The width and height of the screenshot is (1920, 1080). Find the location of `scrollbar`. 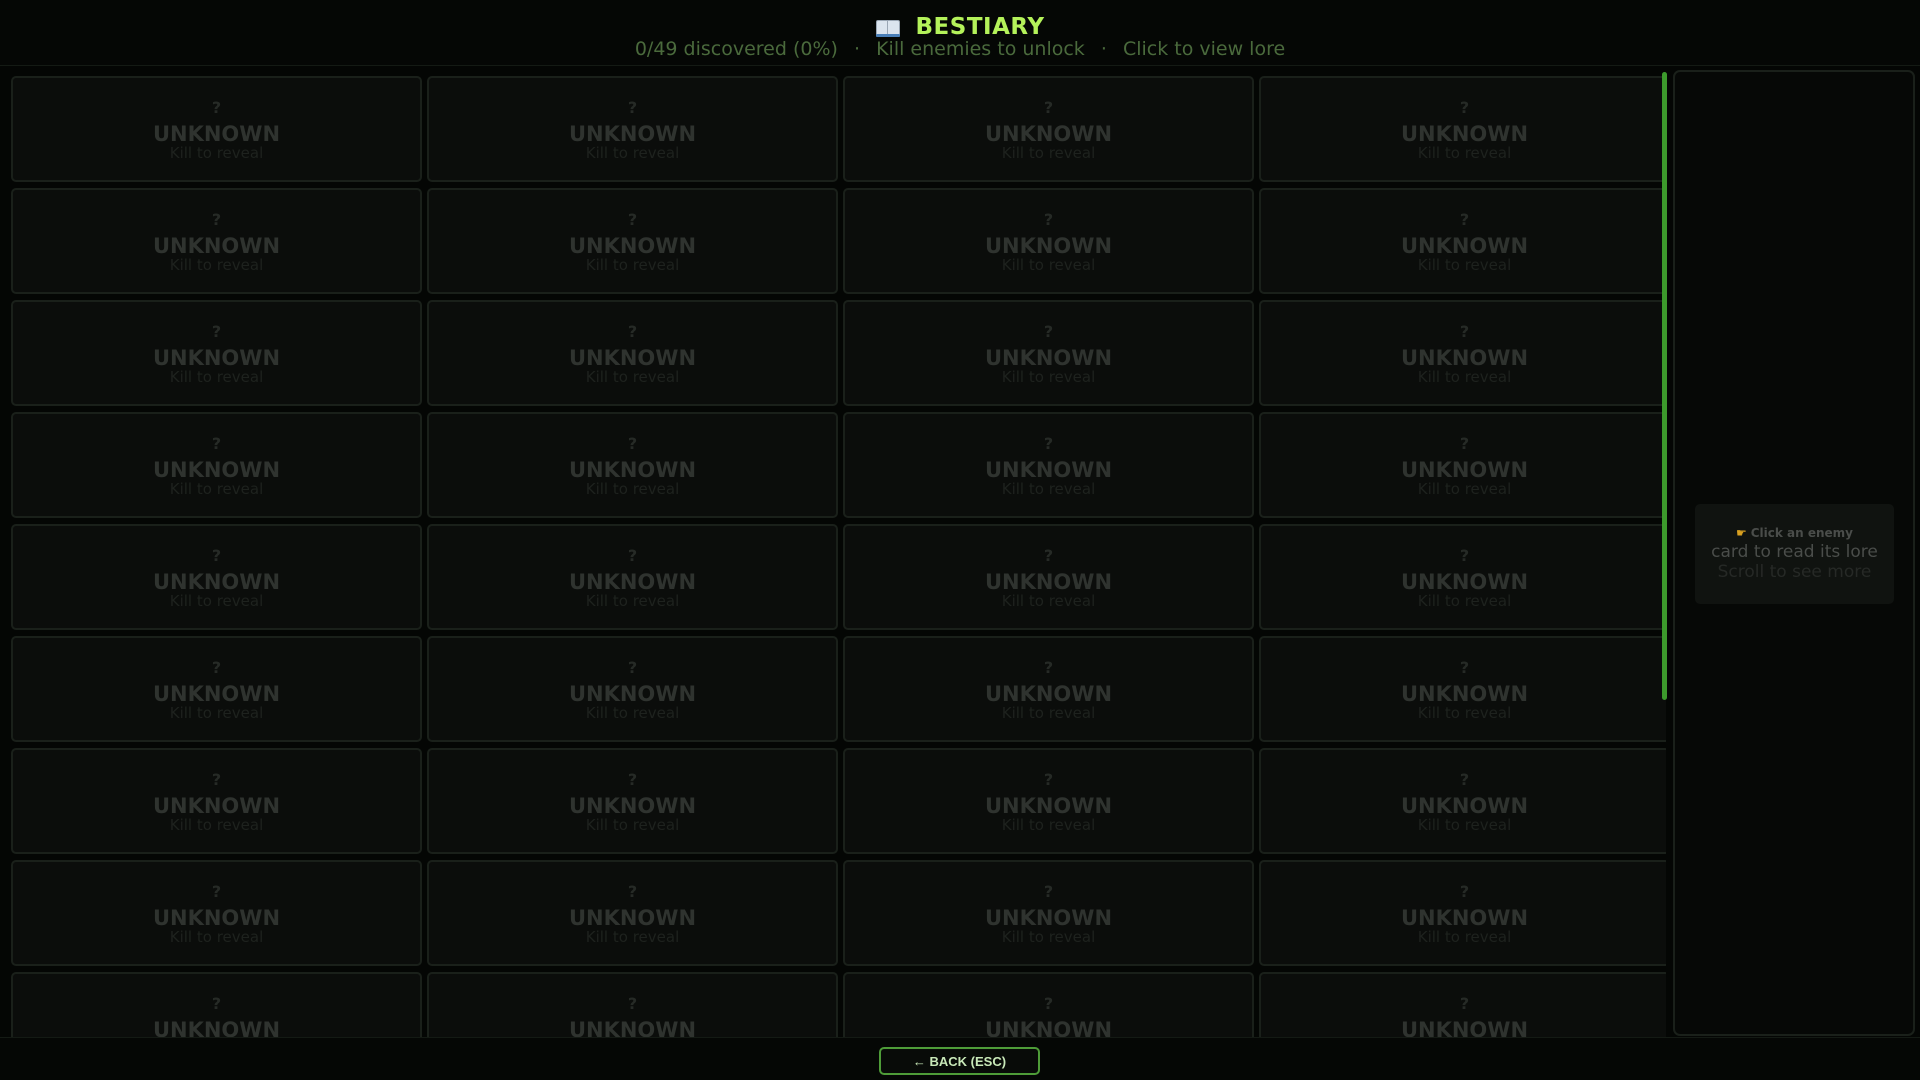

scrollbar is located at coordinates (1664, 554).